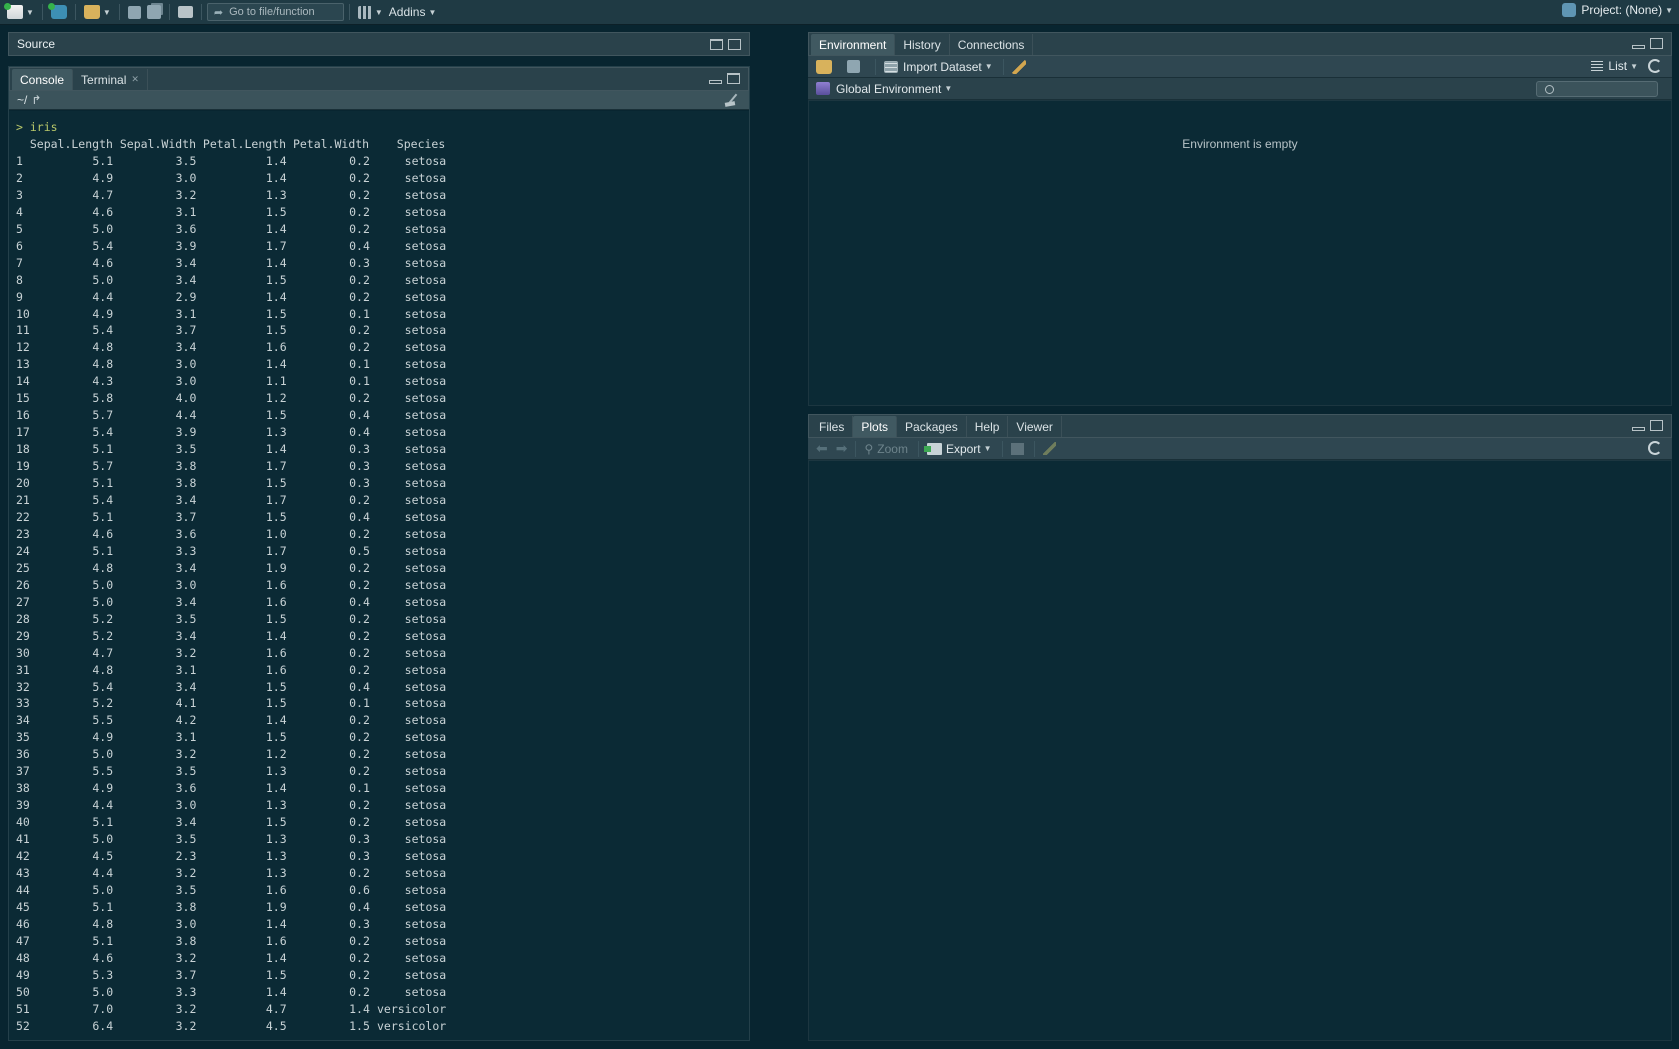 This screenshot has height=1049, width=1679. Describe the element at coordinates (382, 314) in the screenshot. I see `table-row: 10 4.9 3.1 1.5 0.1 setosa` at that location.